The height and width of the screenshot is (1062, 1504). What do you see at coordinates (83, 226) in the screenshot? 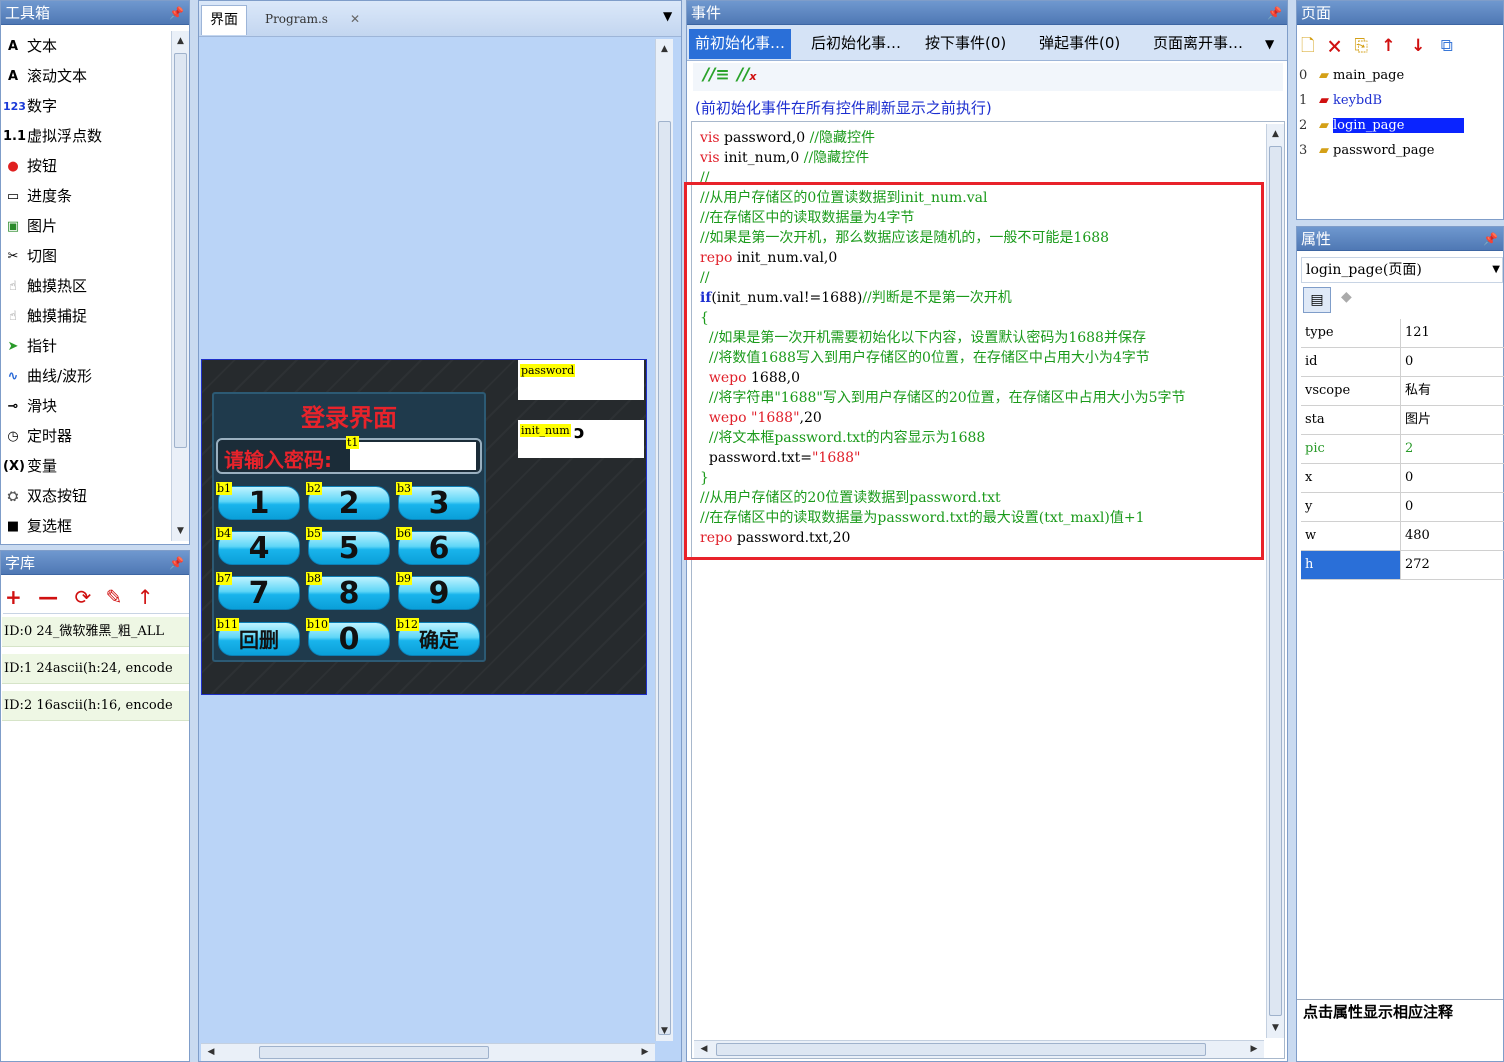
I see `tool-item: ▣ 图片` at bounding box center [83, 226].